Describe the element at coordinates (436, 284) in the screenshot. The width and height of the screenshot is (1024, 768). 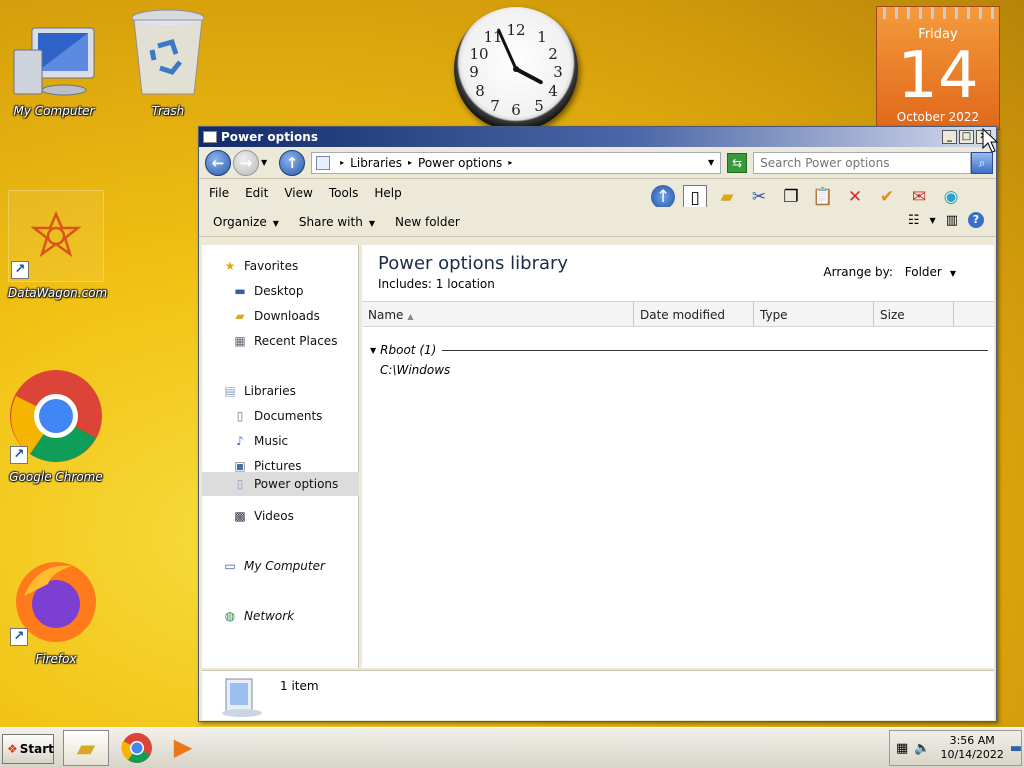
I see `library-includes: Includes: 1 location` at that location.